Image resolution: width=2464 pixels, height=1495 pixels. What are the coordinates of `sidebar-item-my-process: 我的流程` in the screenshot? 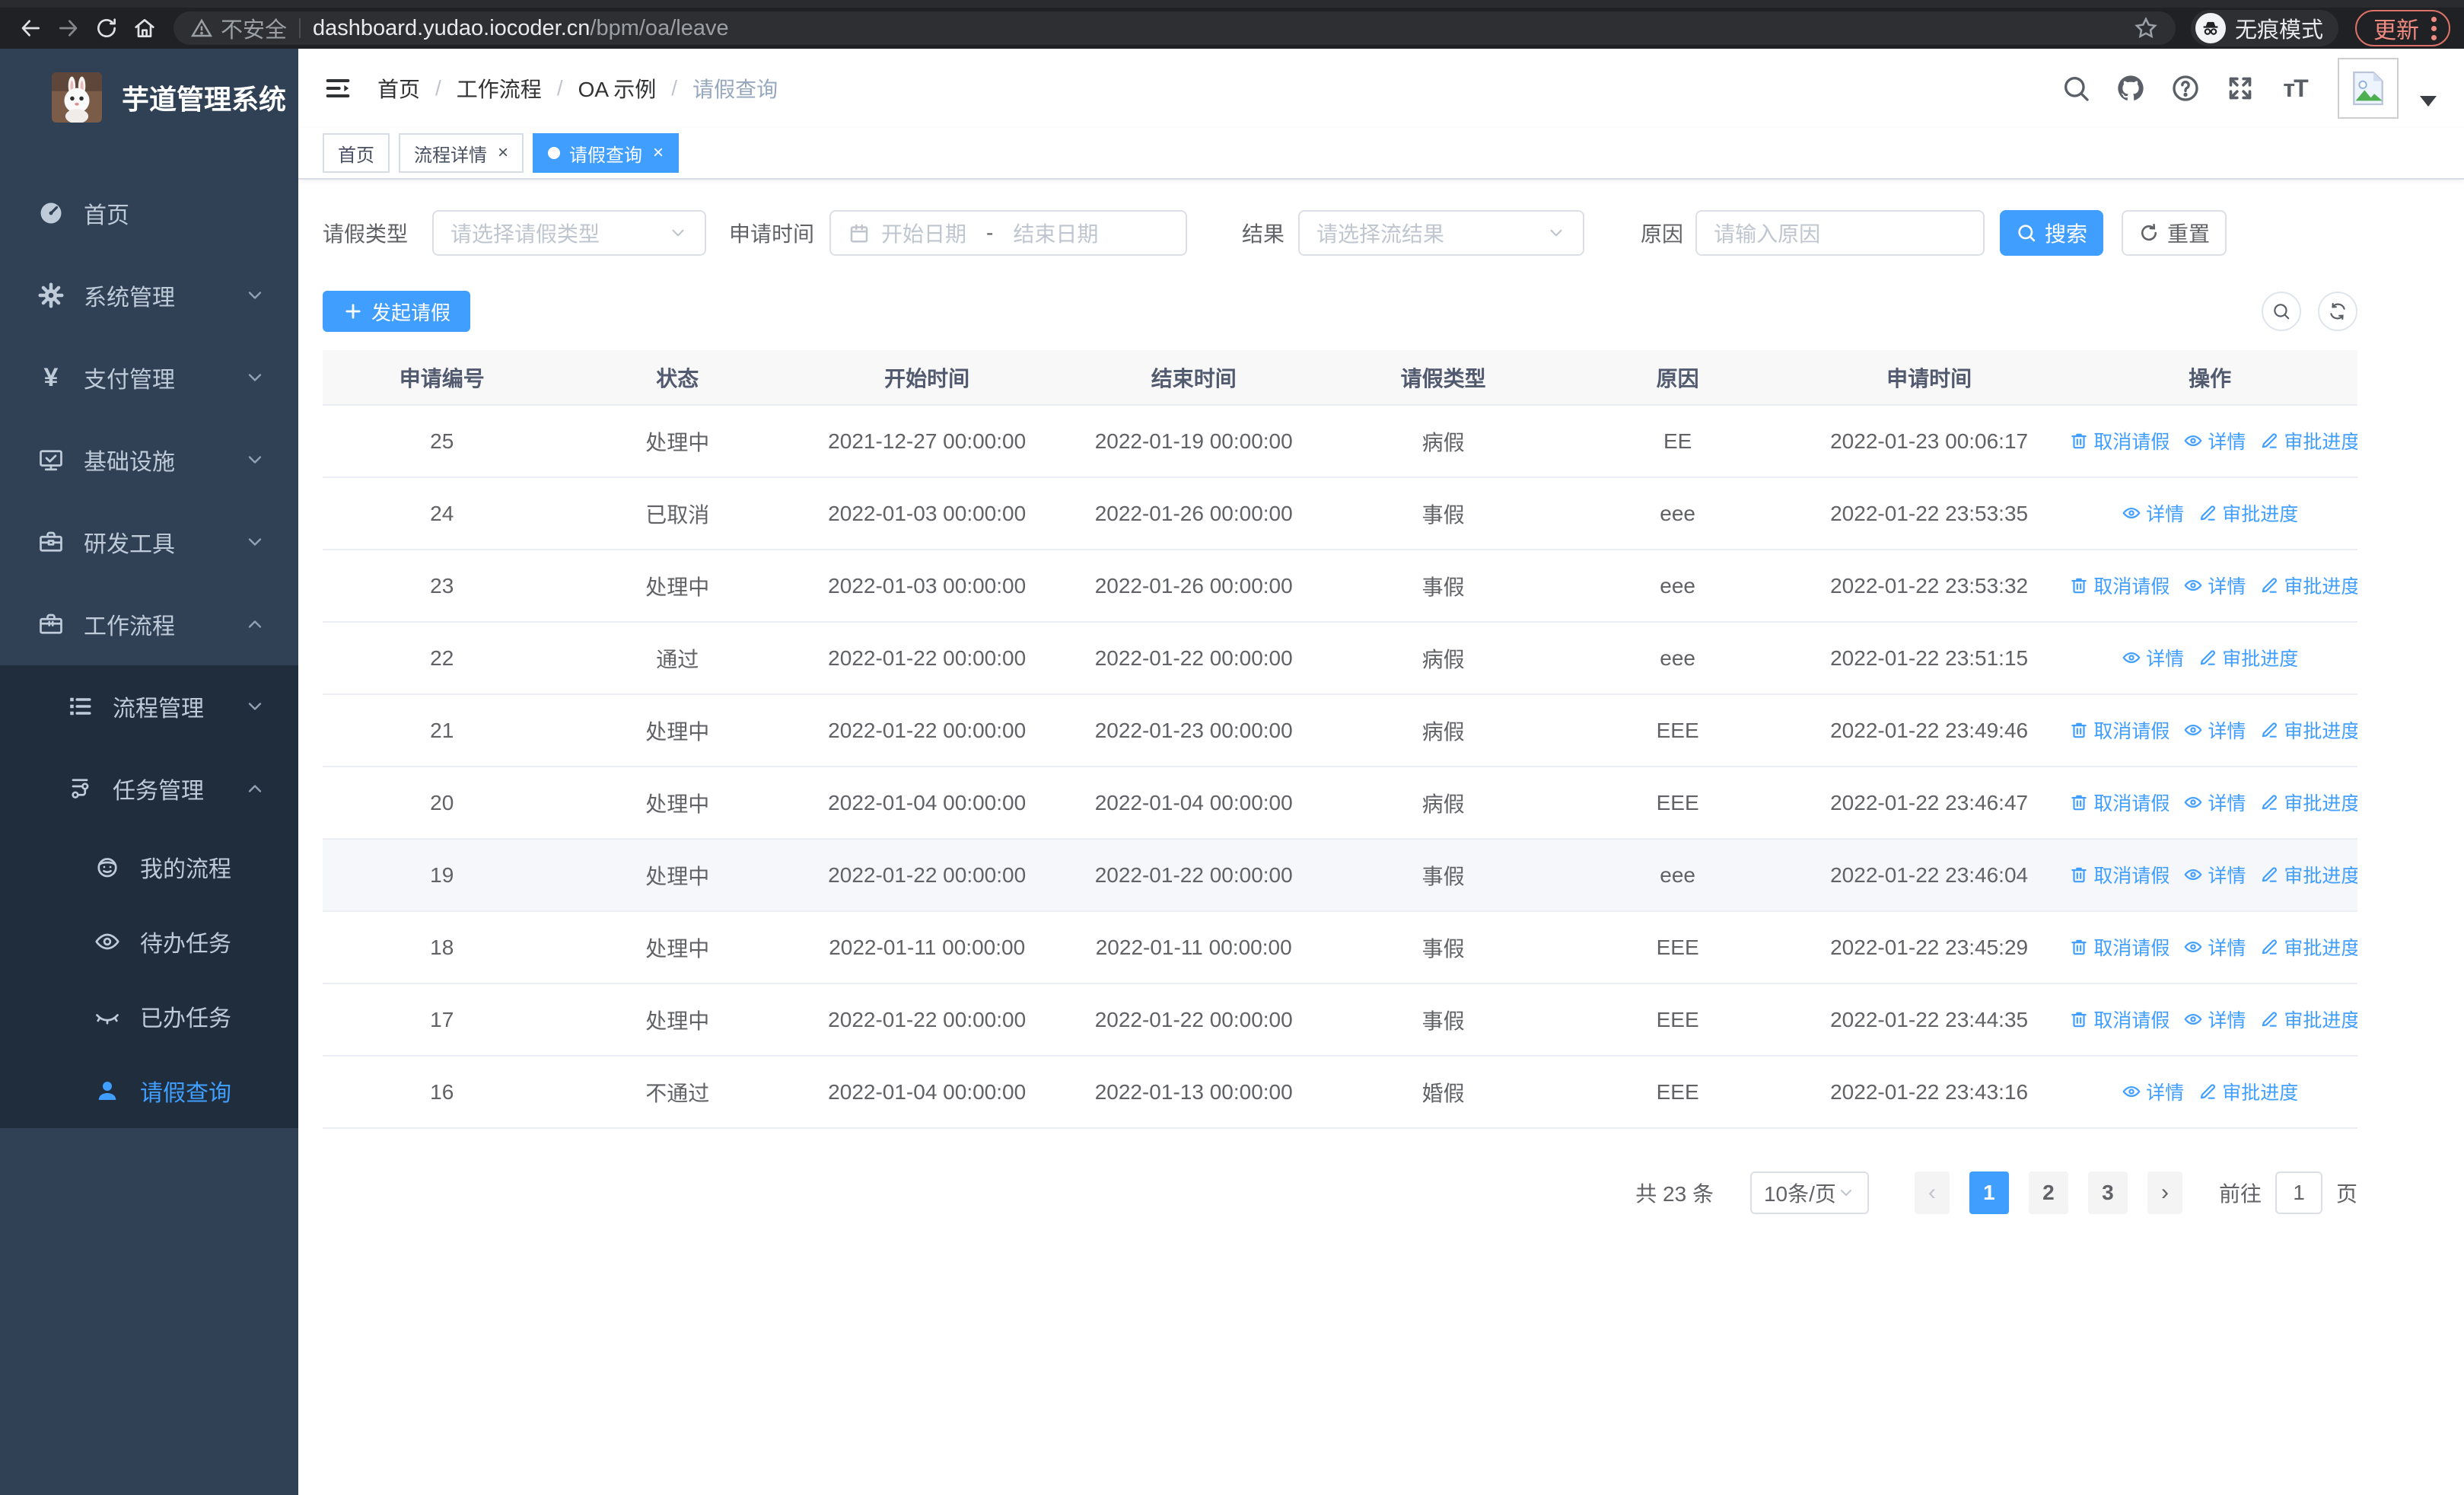 It's located at (149, 867).